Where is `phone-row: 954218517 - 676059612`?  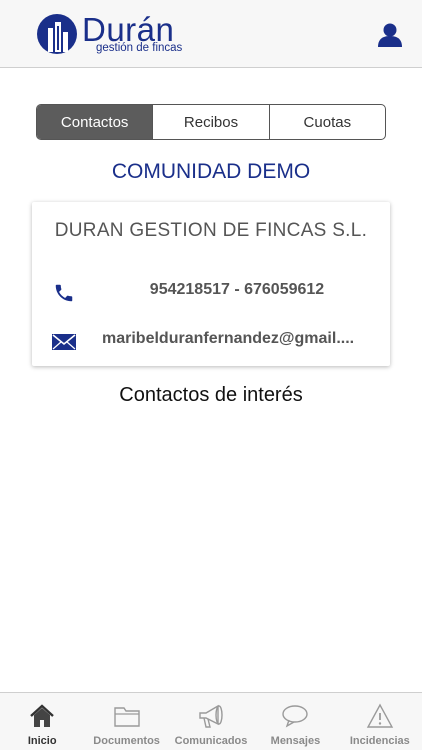
phone-row: 954218517 - 676059612 is located at coordinates (211, 292).